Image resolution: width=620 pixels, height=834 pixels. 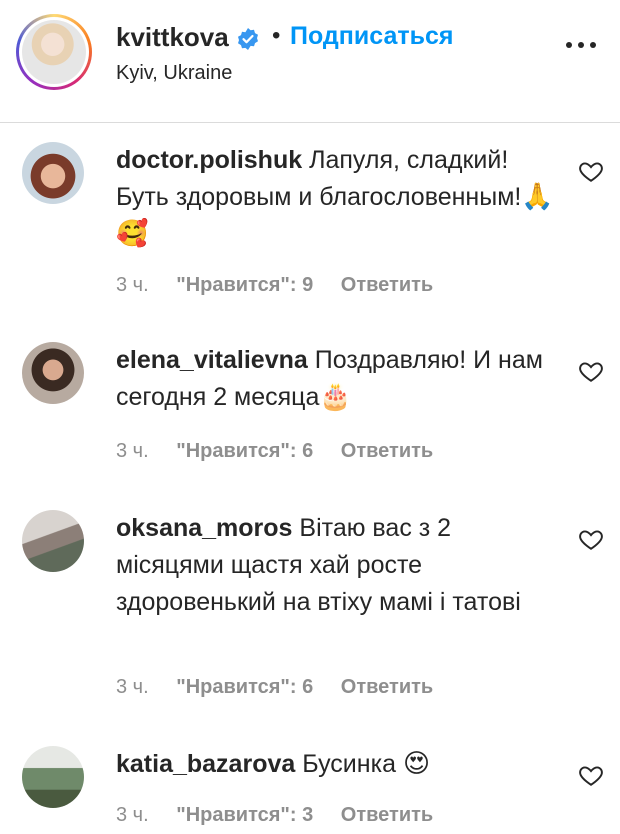 I want to click on comment-meta: 3 ч. "Нравится": 3 Ответить, so click(x=285, y=815).